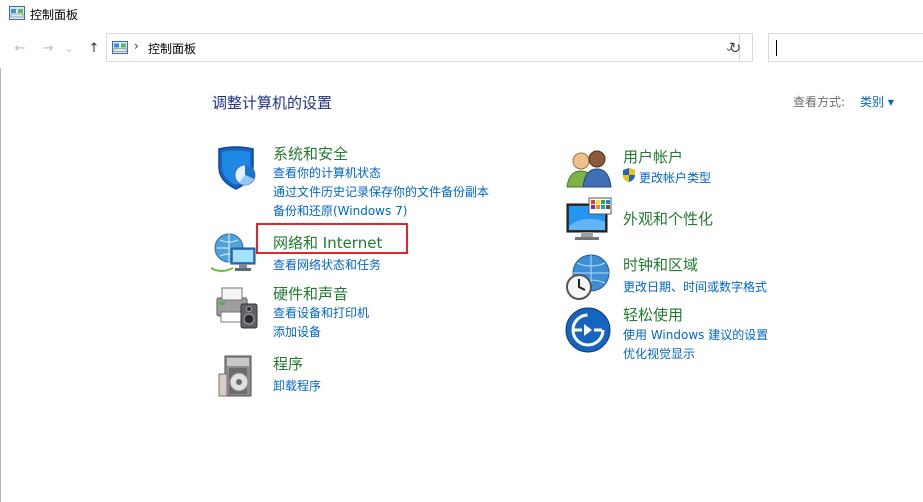 This screenshot has width=923, height=502. What do you see at coordinates (332, 238) in the screenshot?
I see `highlight-box` at bounding box center [332, 238].